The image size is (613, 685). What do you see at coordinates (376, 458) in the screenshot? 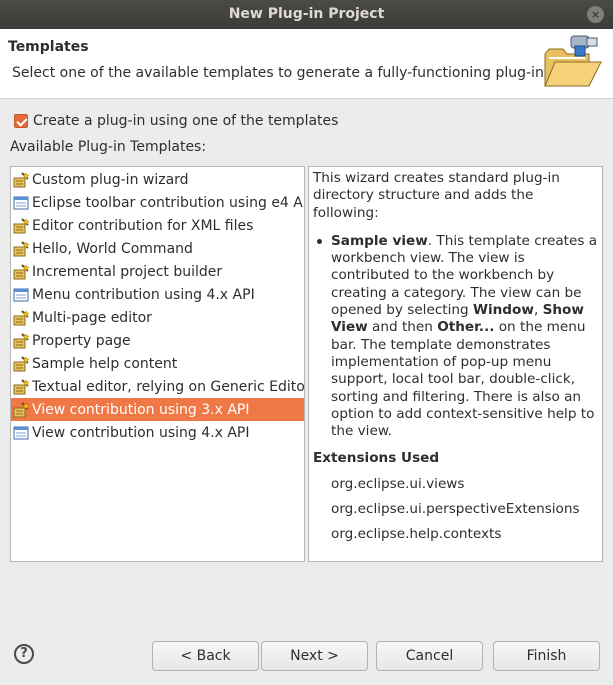
I see `extensions-heading: Extensions Used` at bounding box center [376, 458].